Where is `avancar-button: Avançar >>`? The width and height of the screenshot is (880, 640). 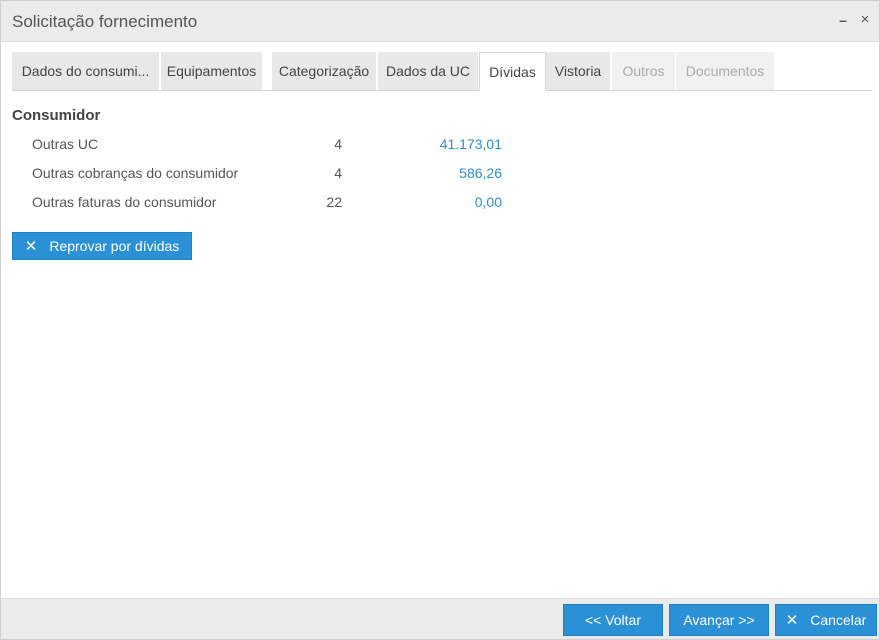
avancar-button: Avançar >> is located at coordinates (719, 620).